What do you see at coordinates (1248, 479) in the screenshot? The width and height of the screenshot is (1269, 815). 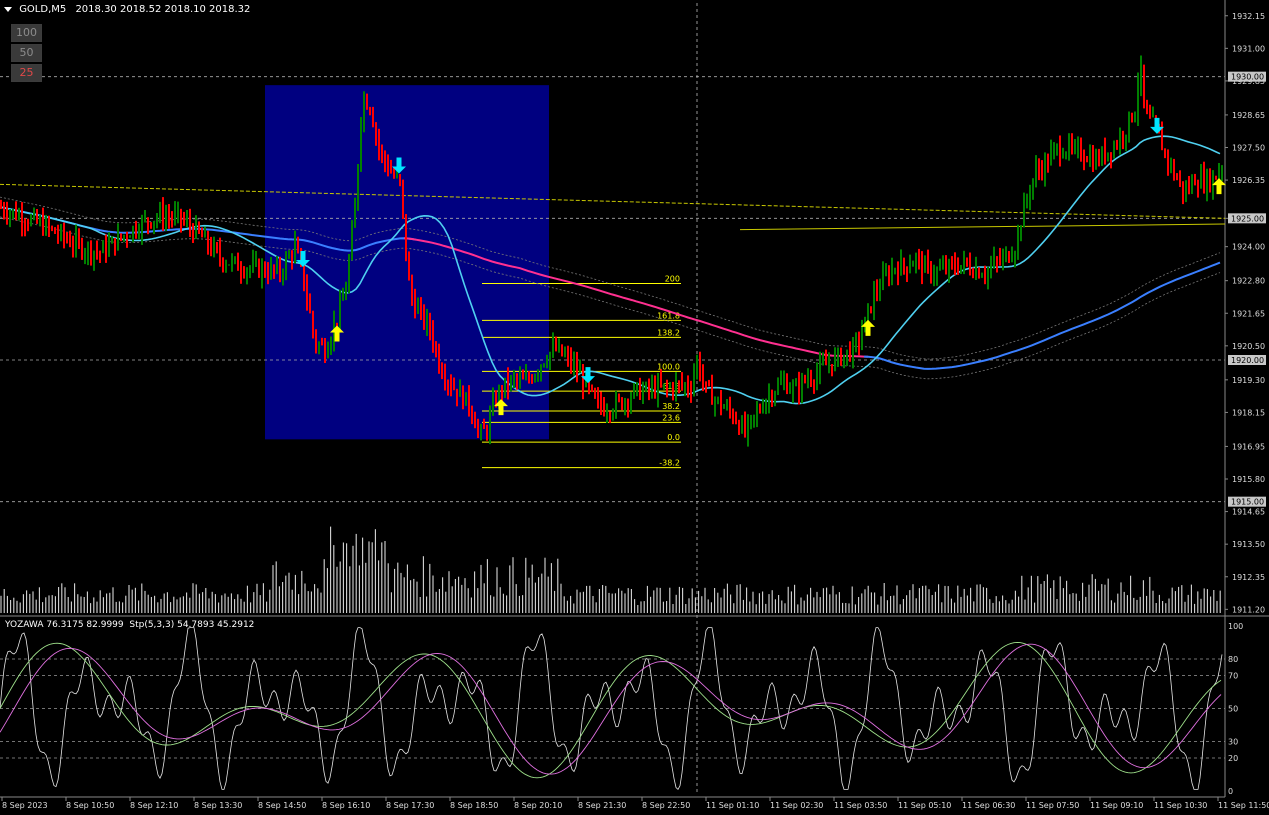 I see `price-tick-label: 1915.80` at bounding box center [1248, 479].